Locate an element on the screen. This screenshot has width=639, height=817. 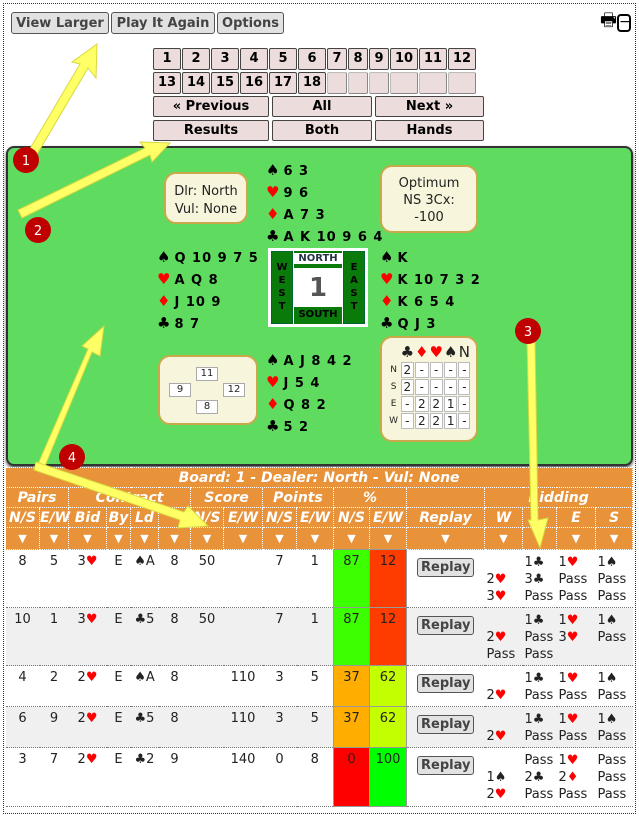
board-button-2: 2 is located at coordinates (196, 59).